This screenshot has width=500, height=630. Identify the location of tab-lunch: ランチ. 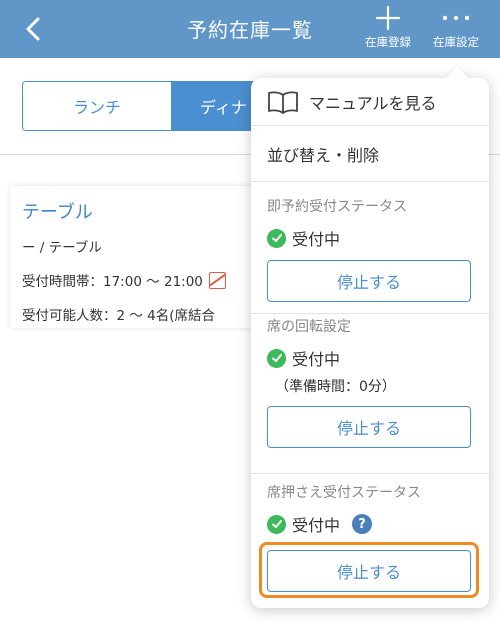
(97, 106).